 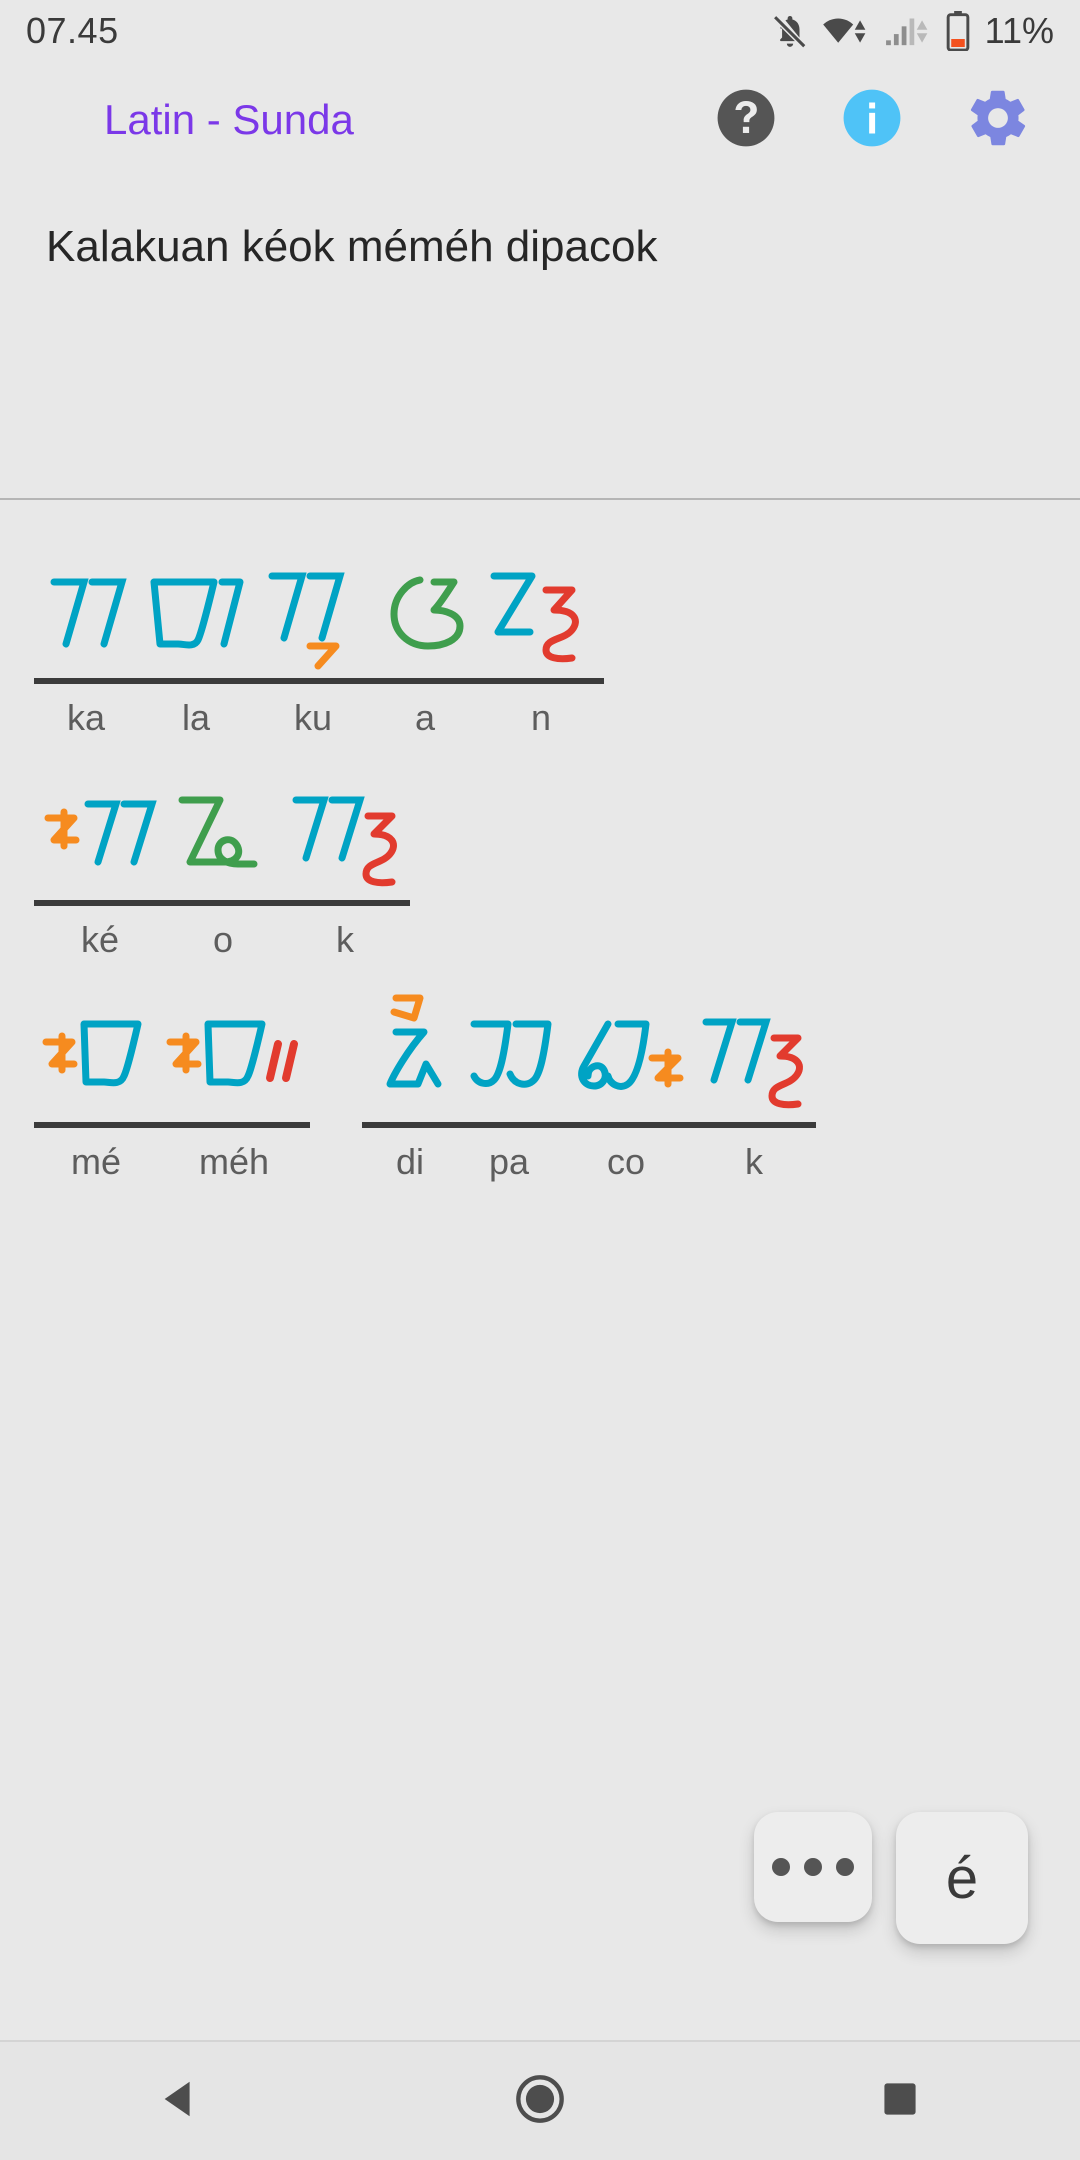 I want to click on syllable: a, so click(x=425, y=643).